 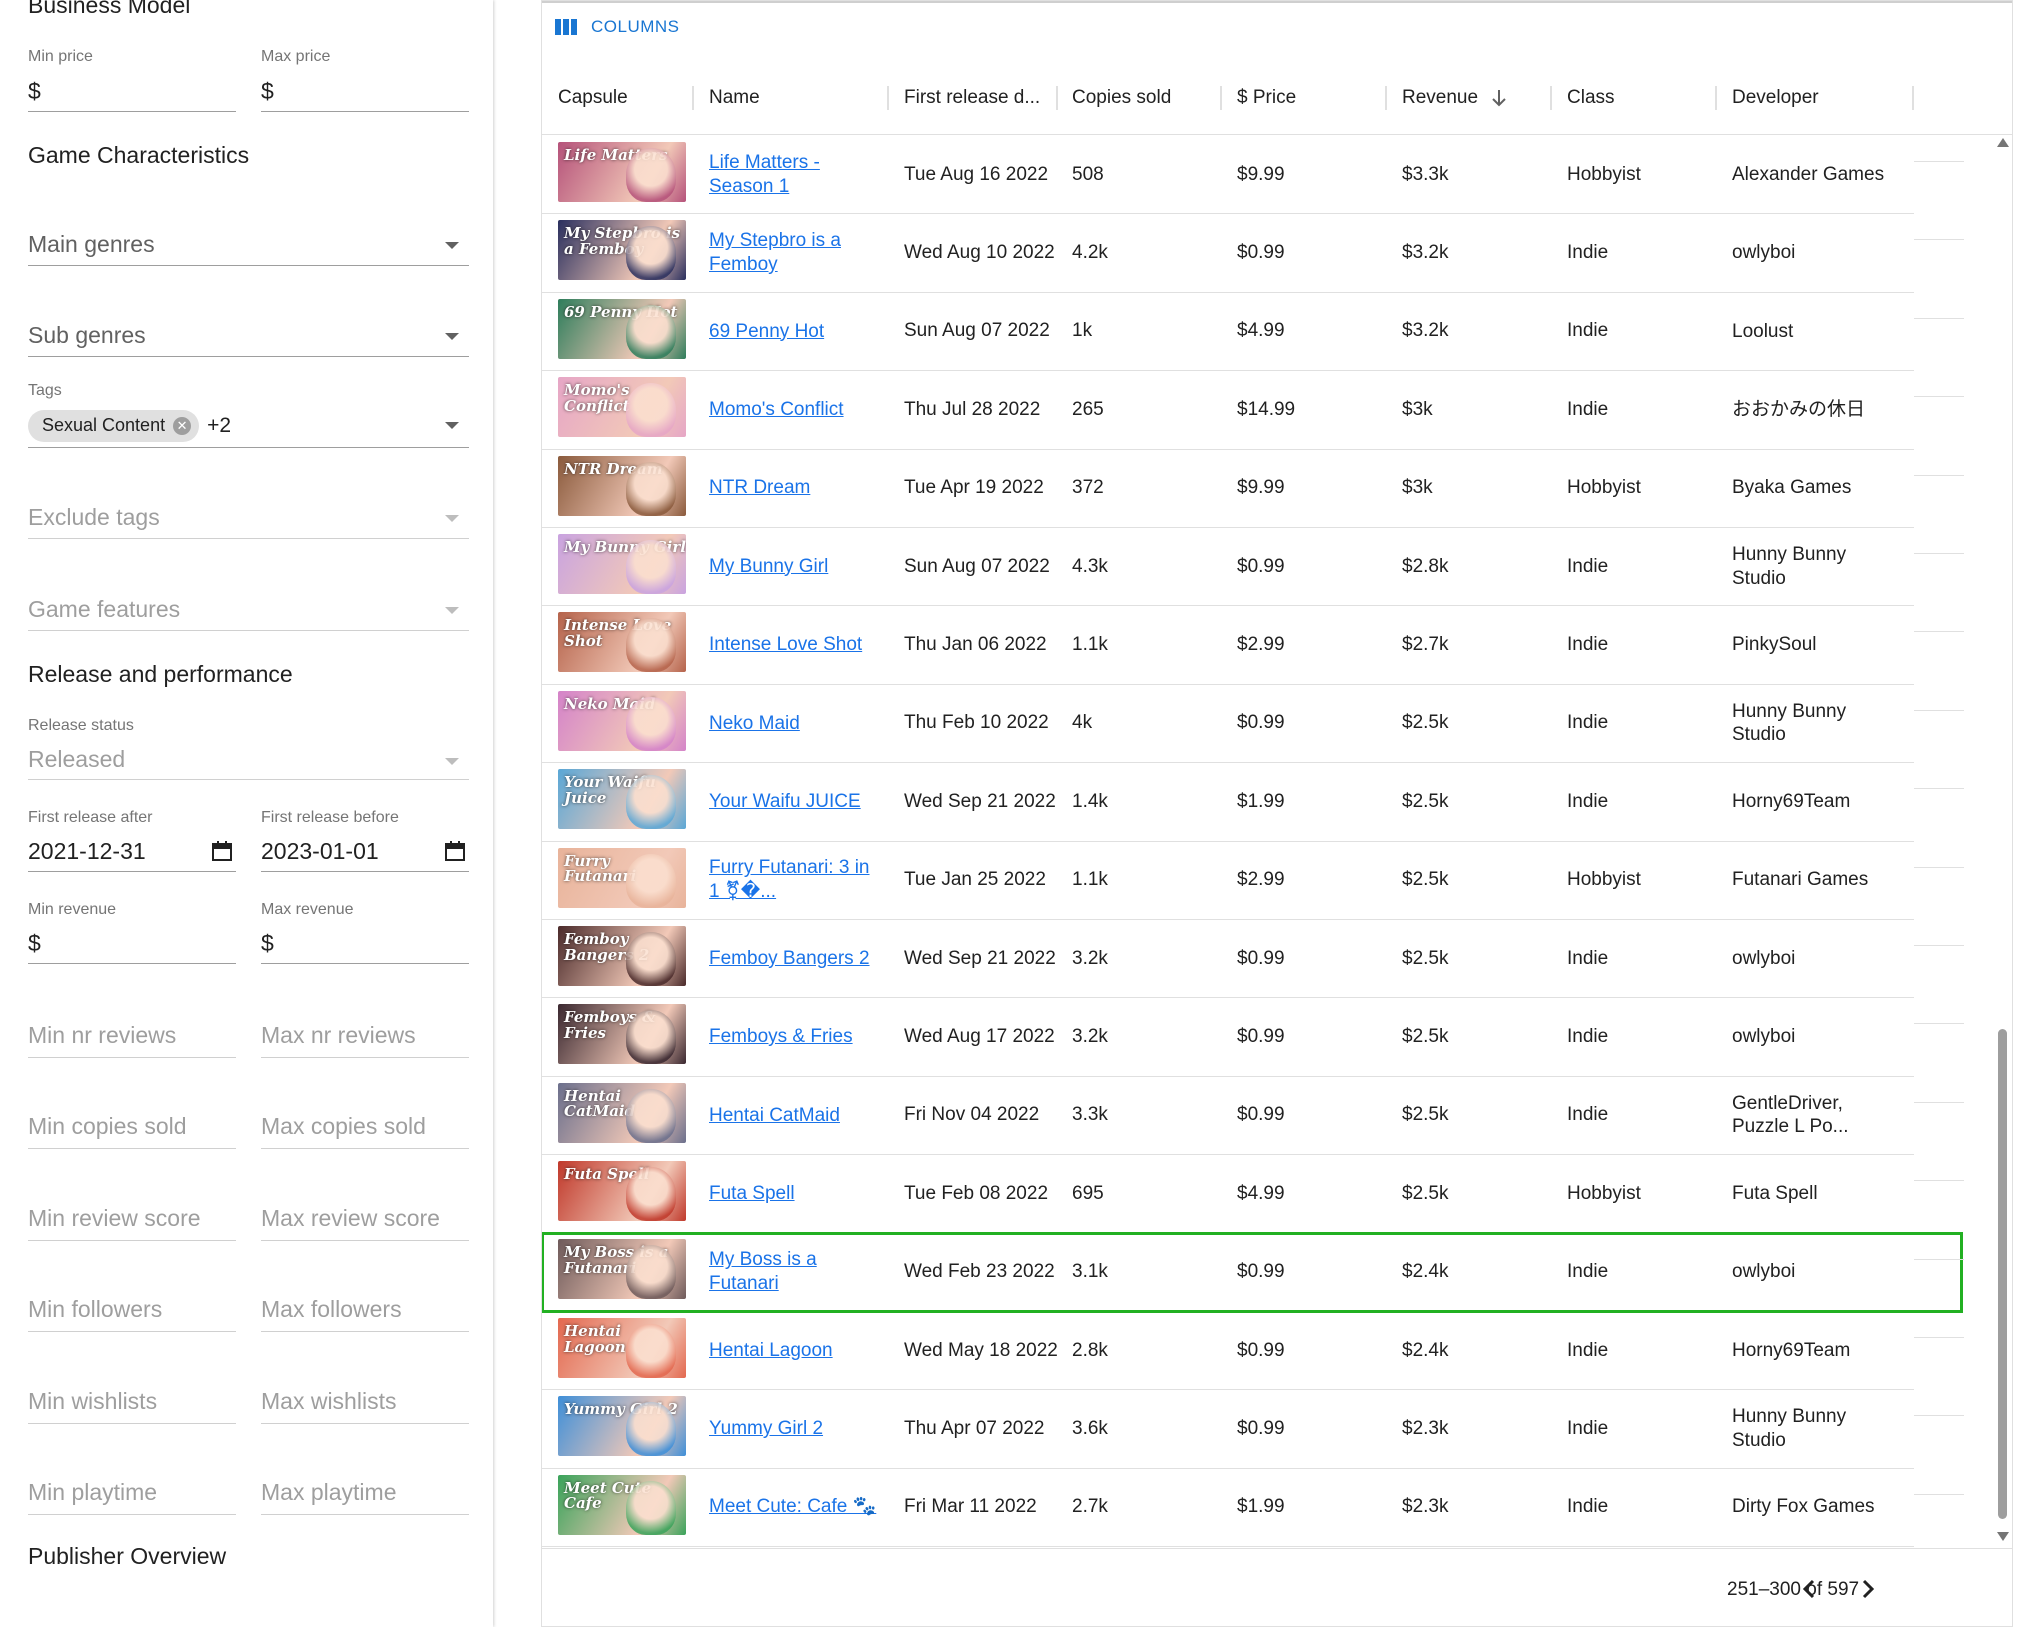 I want to click on header-class: Class, so click(x=1591, y=98).